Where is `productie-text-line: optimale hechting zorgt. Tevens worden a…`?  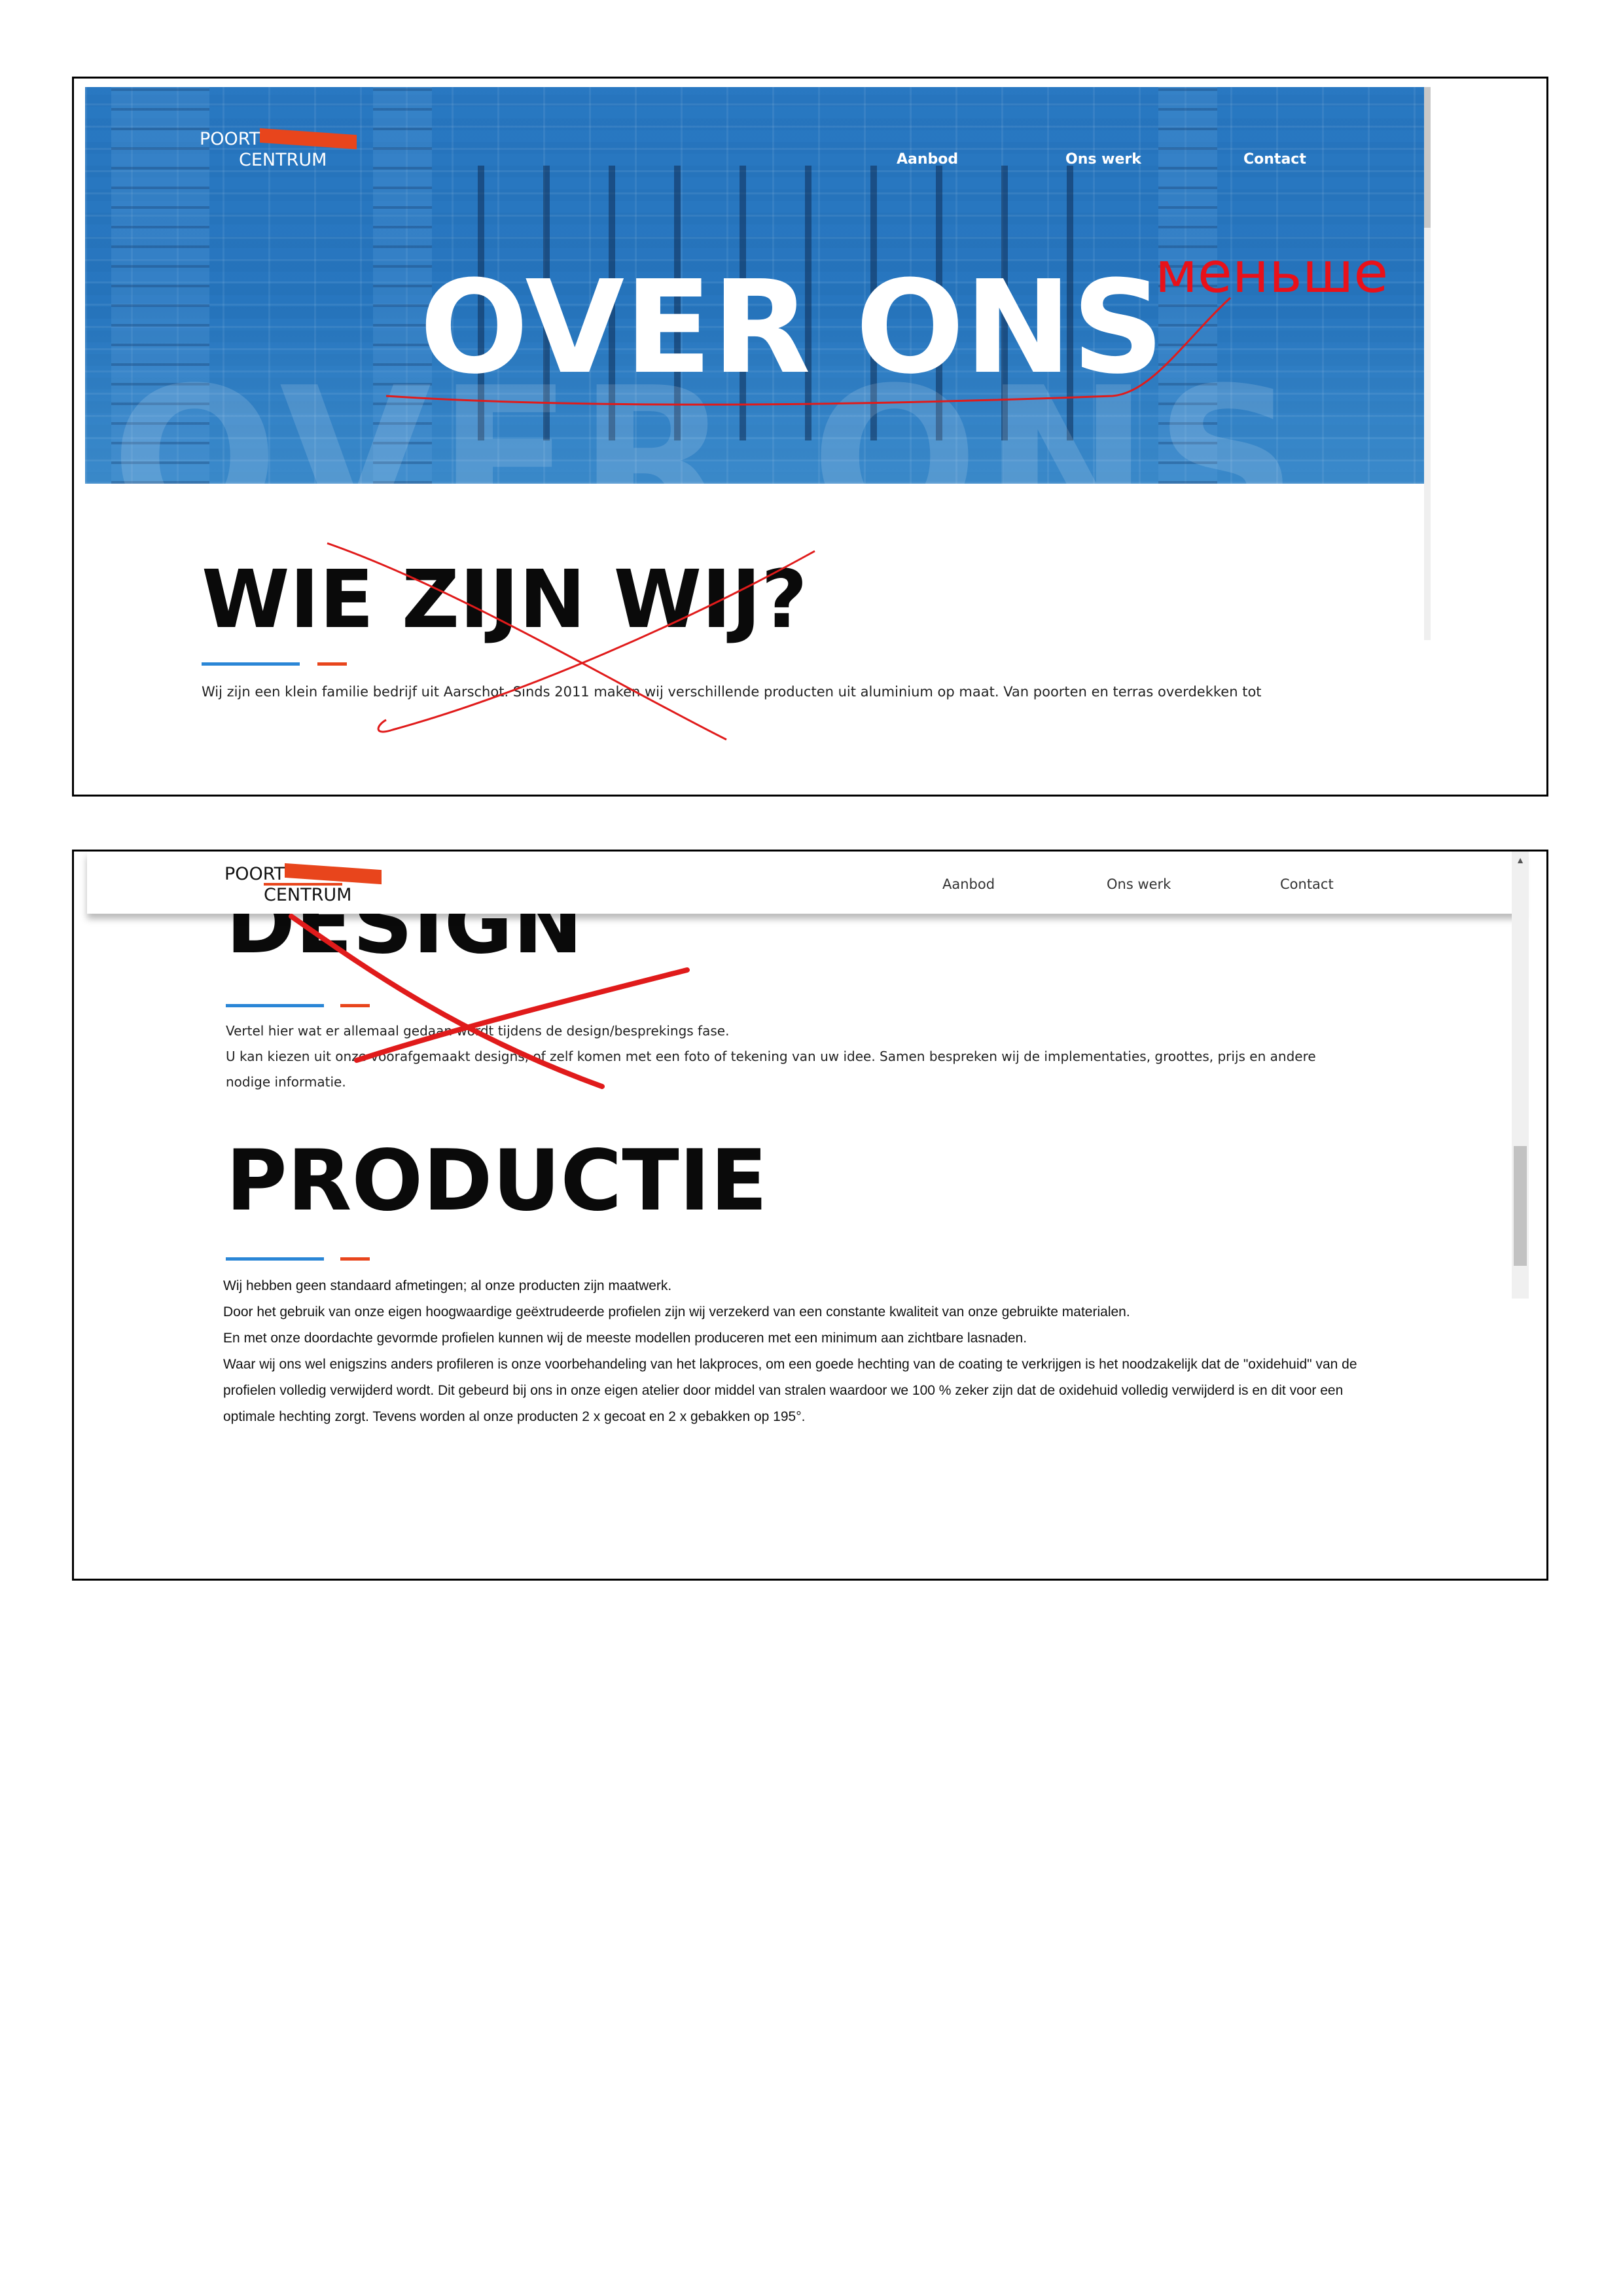
productie-text-line: optimale hechting zorgt. Tevens worden a… is located at coordinates (514, 1416).